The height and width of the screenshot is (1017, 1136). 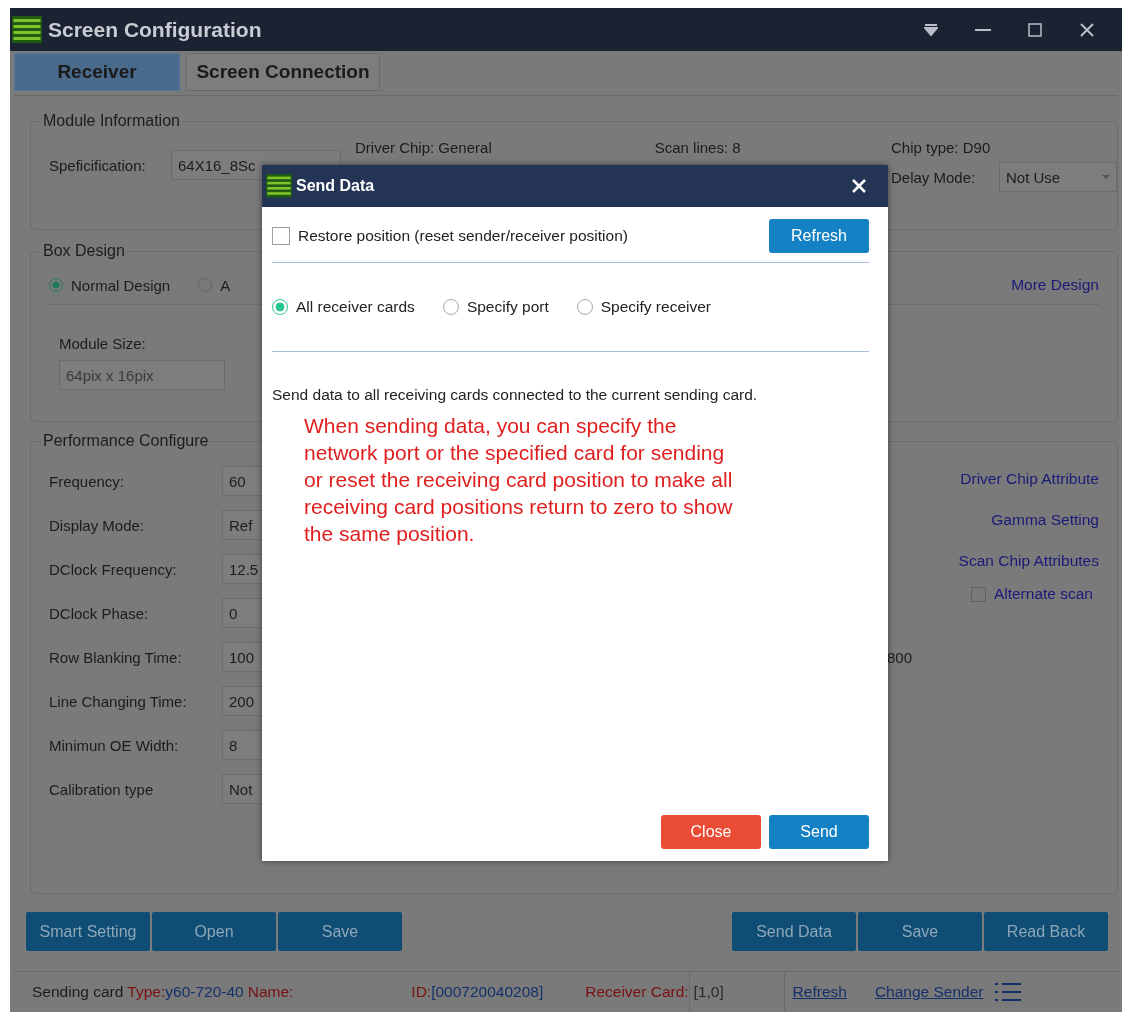 What do you see at coordinates (116, 657) in the screenshot?
I see `field-label: Row Blanking Time:` at bounding box center [116, 657].